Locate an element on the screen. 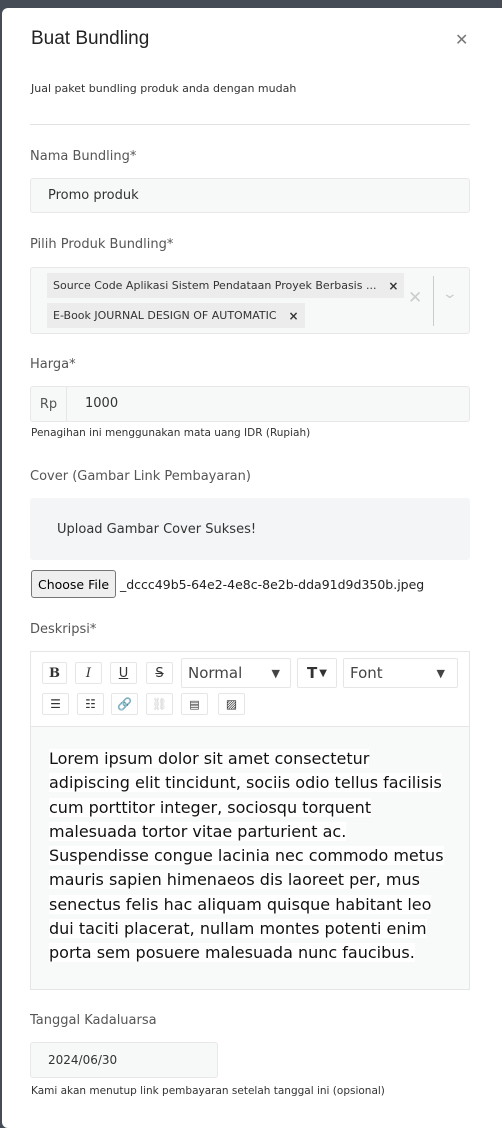 This screenshot has height=1128, width=502. currency-prefix: Rp is located at coordinates (49, 404).